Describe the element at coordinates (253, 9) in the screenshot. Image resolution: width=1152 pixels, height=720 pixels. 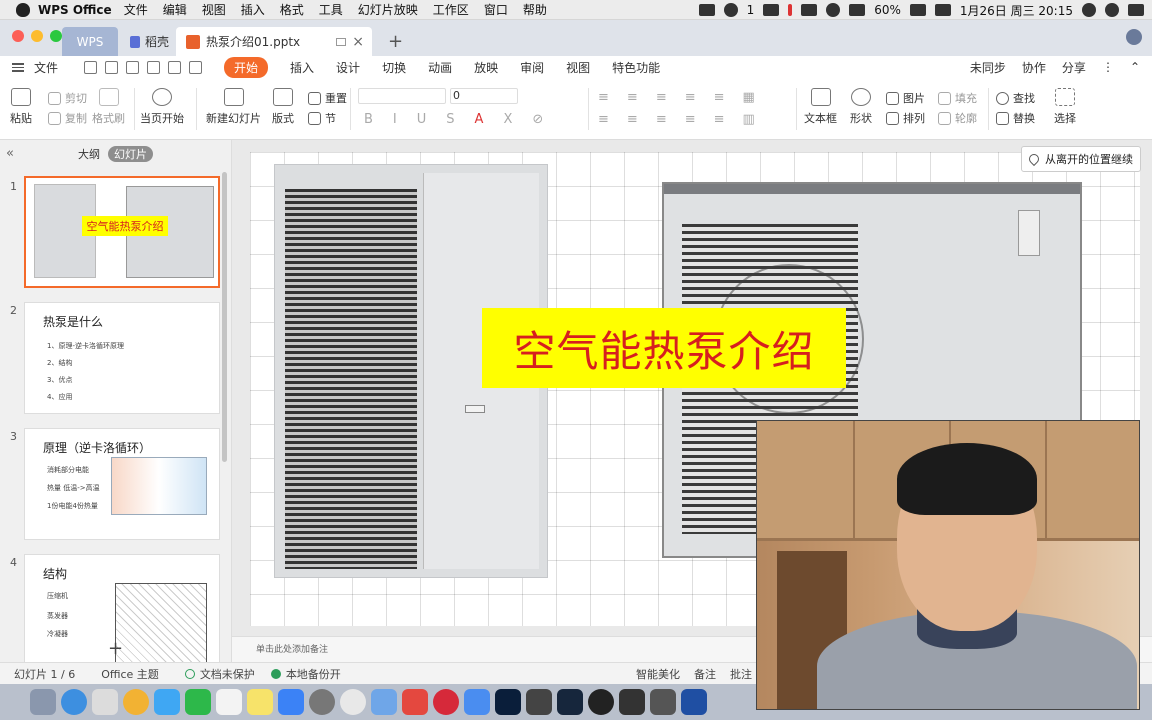
I see `menu-insert: 插入` at that location.